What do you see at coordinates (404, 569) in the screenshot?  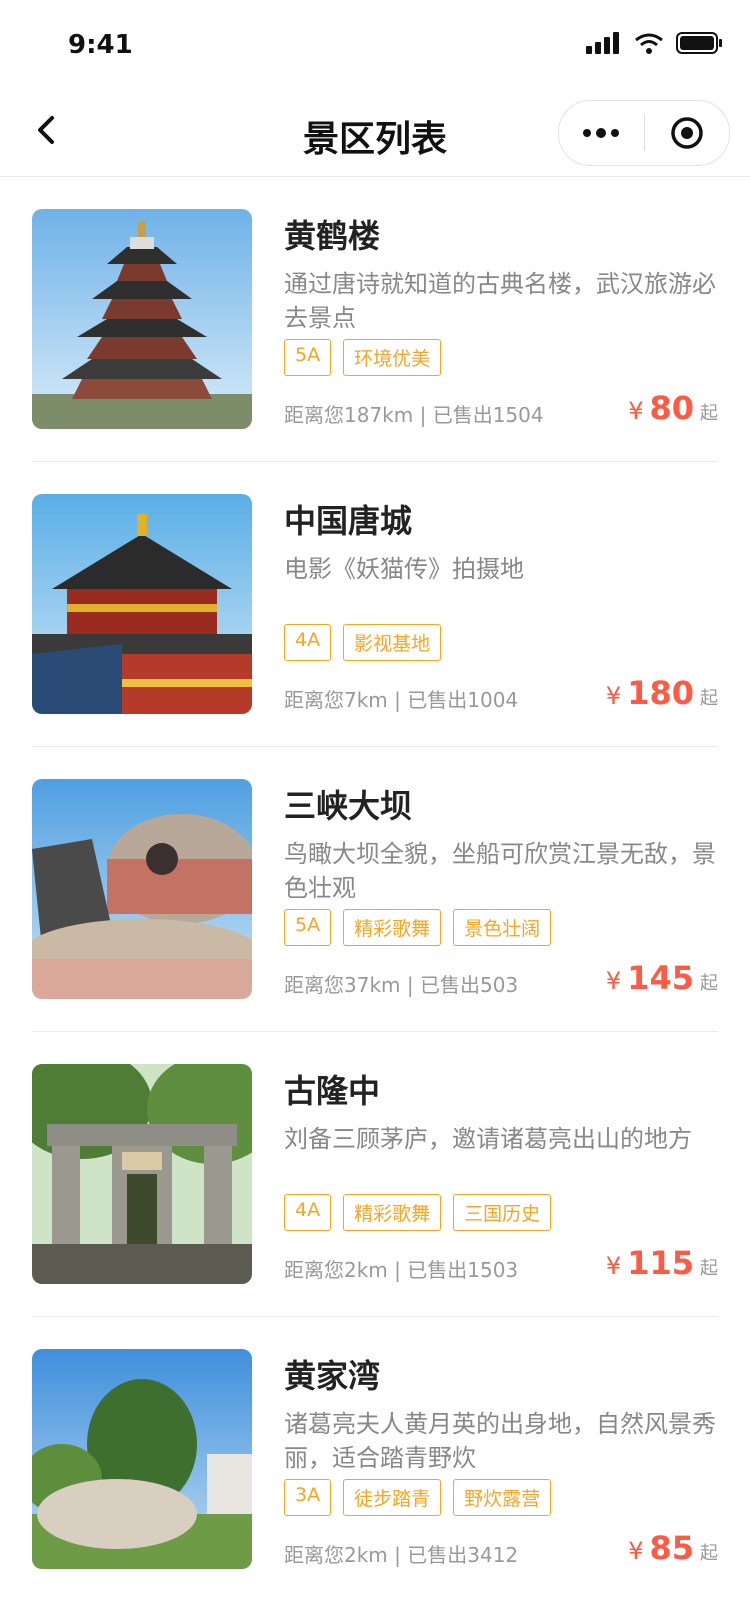 I see `spot-description: 电影《妖猫传》拍摄地` at bounding box center [404, 569].